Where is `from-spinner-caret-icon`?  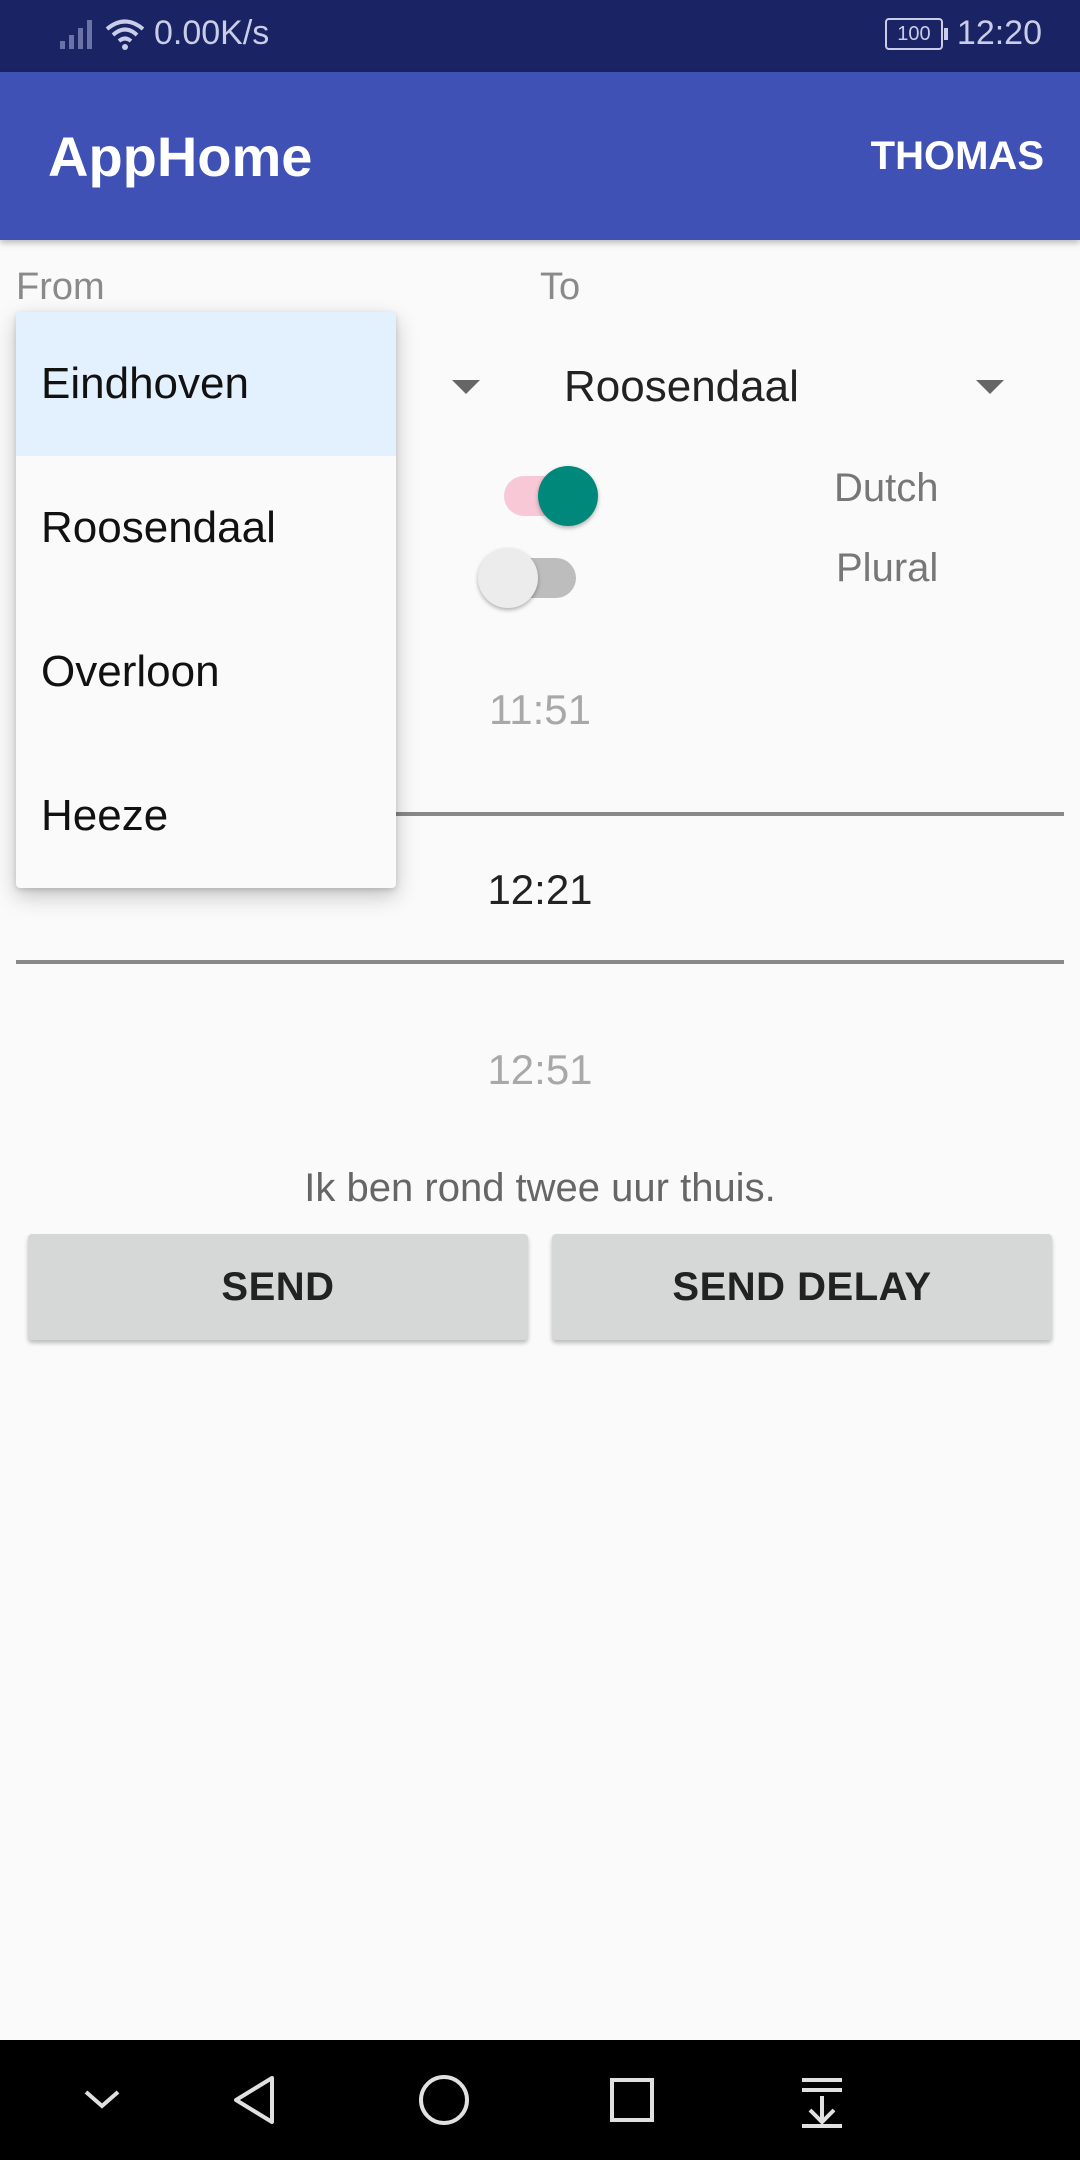 from-spinner-caret-icon is located at coordinates (466, 387).